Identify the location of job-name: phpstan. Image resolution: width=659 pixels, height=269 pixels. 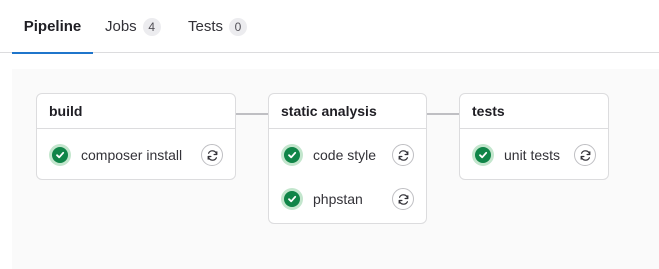
(338, 199).